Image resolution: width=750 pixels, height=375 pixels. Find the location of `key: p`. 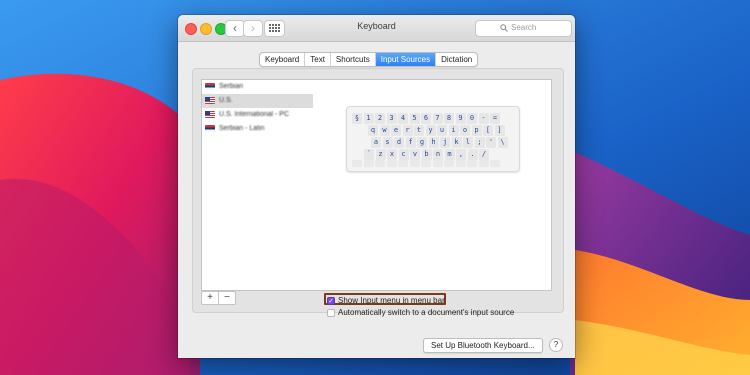

key: p is located at coordinates (476, 130).